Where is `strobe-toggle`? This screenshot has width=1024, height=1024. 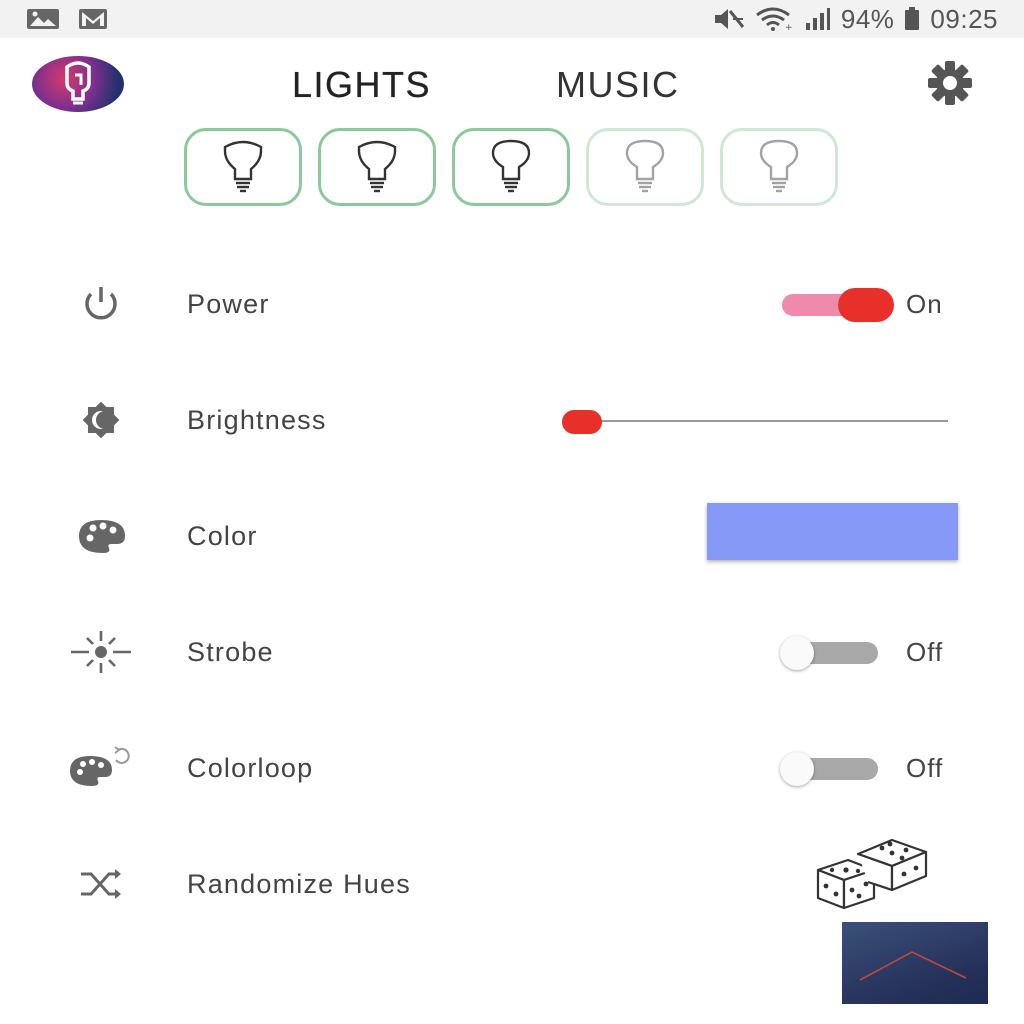
strobe-toggle is located at coordinates (832, 653).